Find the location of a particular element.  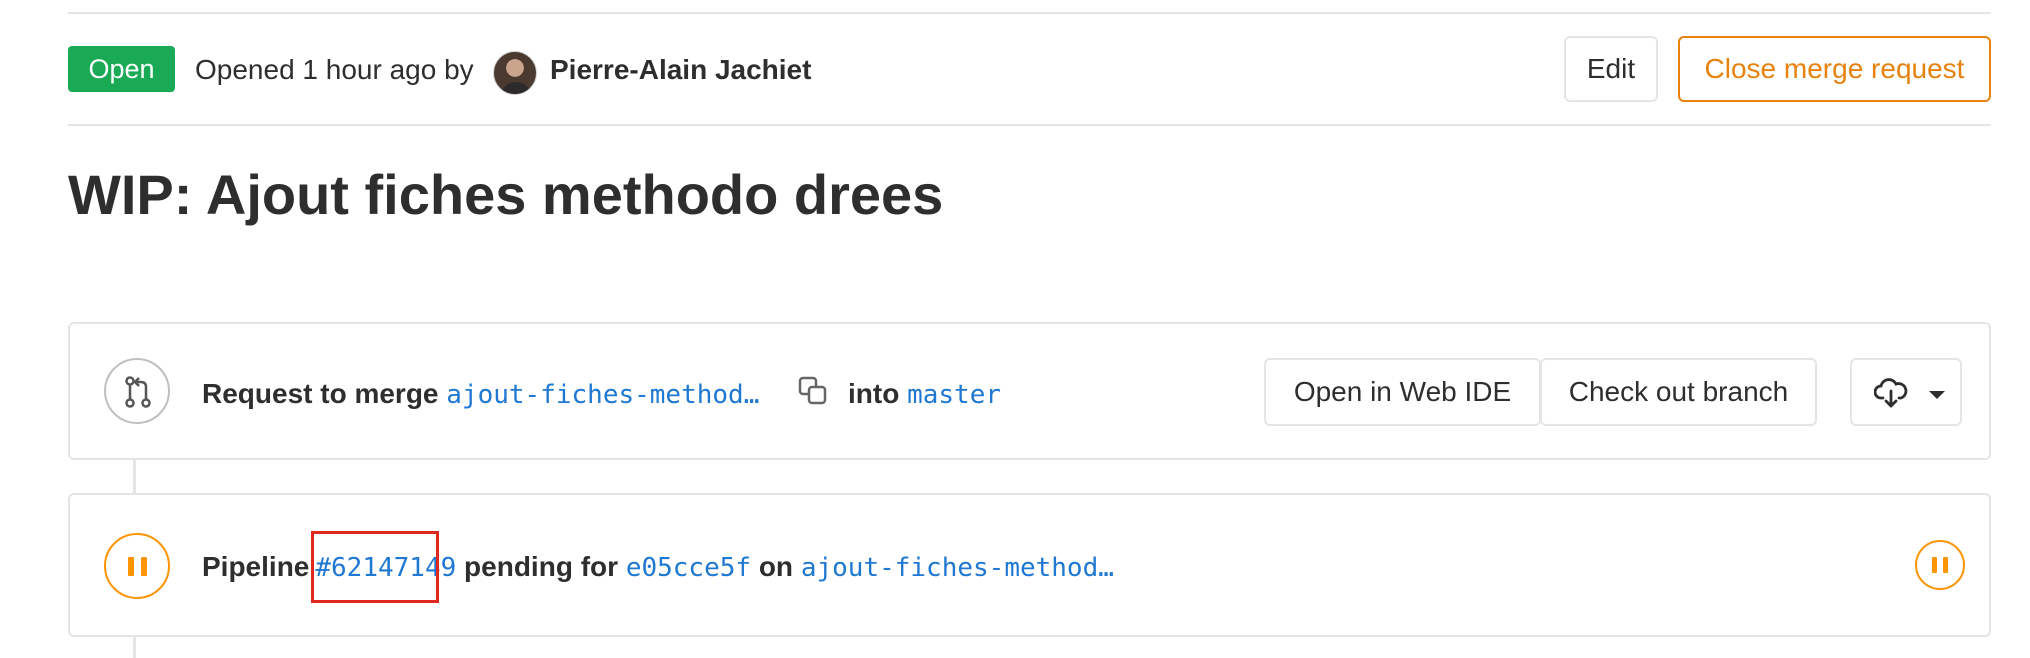

status-badge: Open is located at coordinates (121, 69).